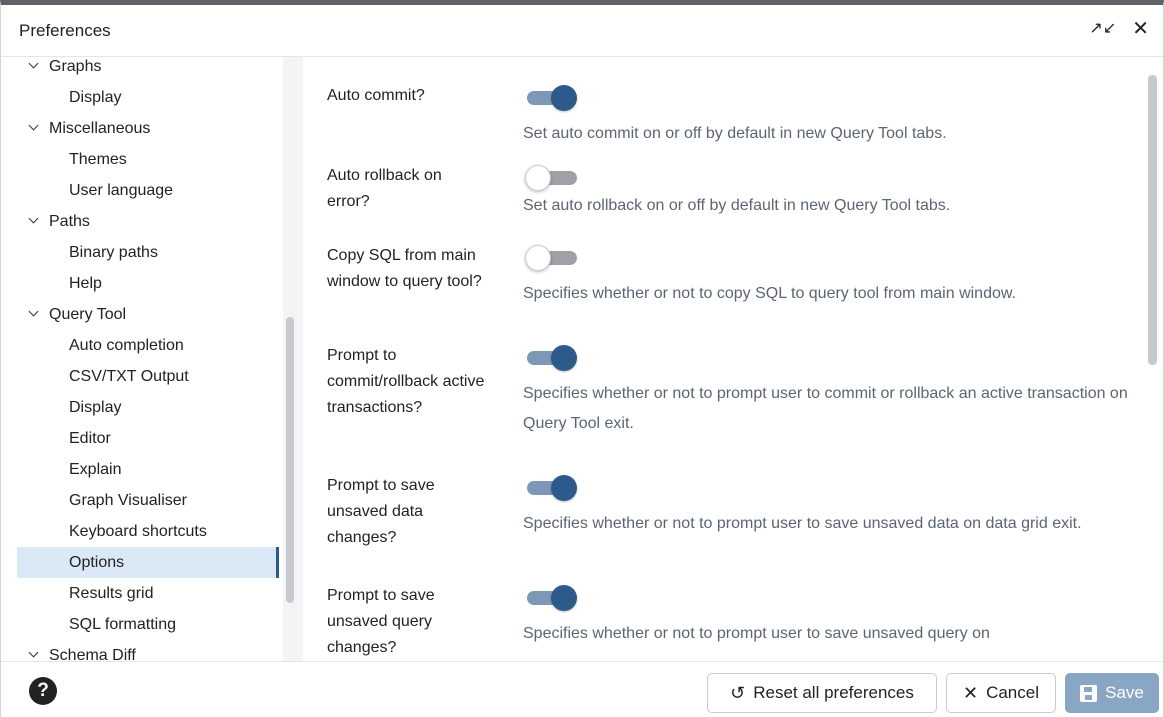 This screenshot has width=1164, height=717. What do you see at coordinates (1119, 29) in the screenshot?
I see `title-actions: ↗↙ ✕` at bounding box center [1119, 29].